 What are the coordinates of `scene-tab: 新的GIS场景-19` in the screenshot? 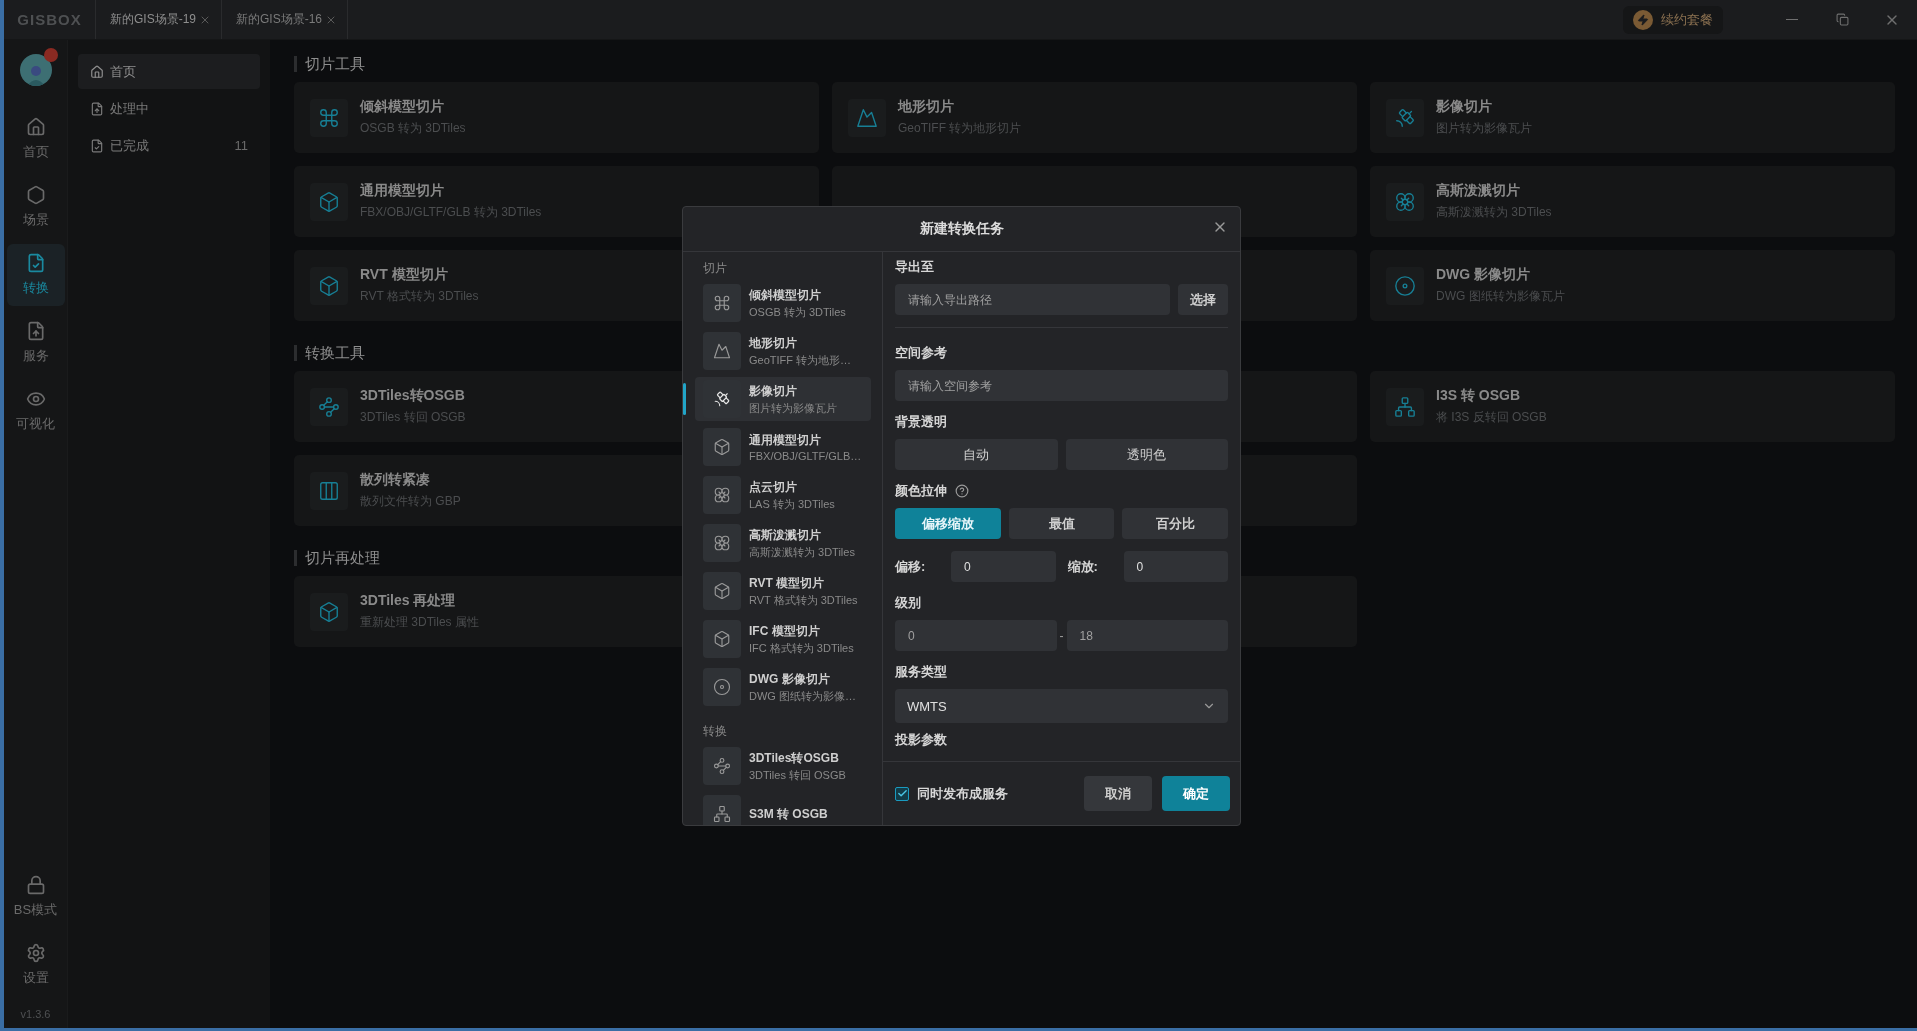 It's located at (159, 19).